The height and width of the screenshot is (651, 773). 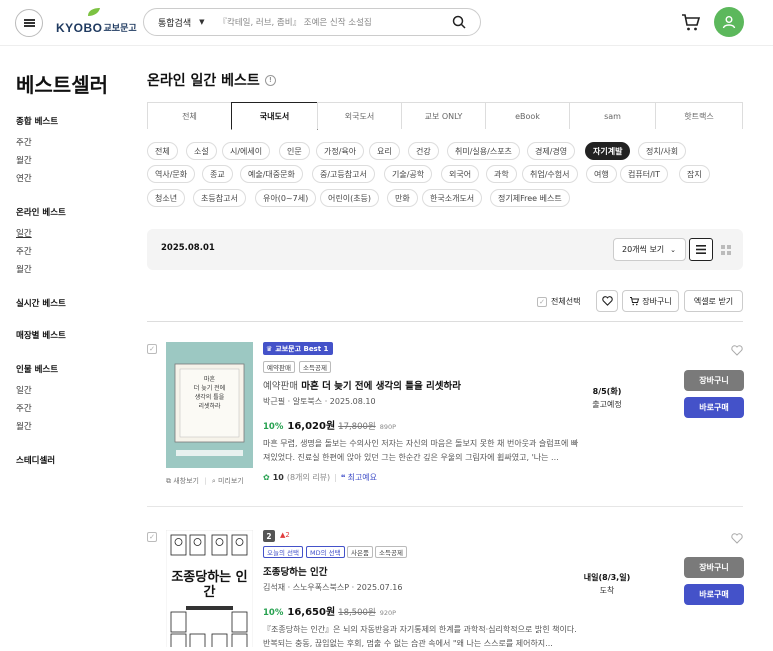 I want to click on cover-line: 생각의 틀을, so click(x=209, y=397).